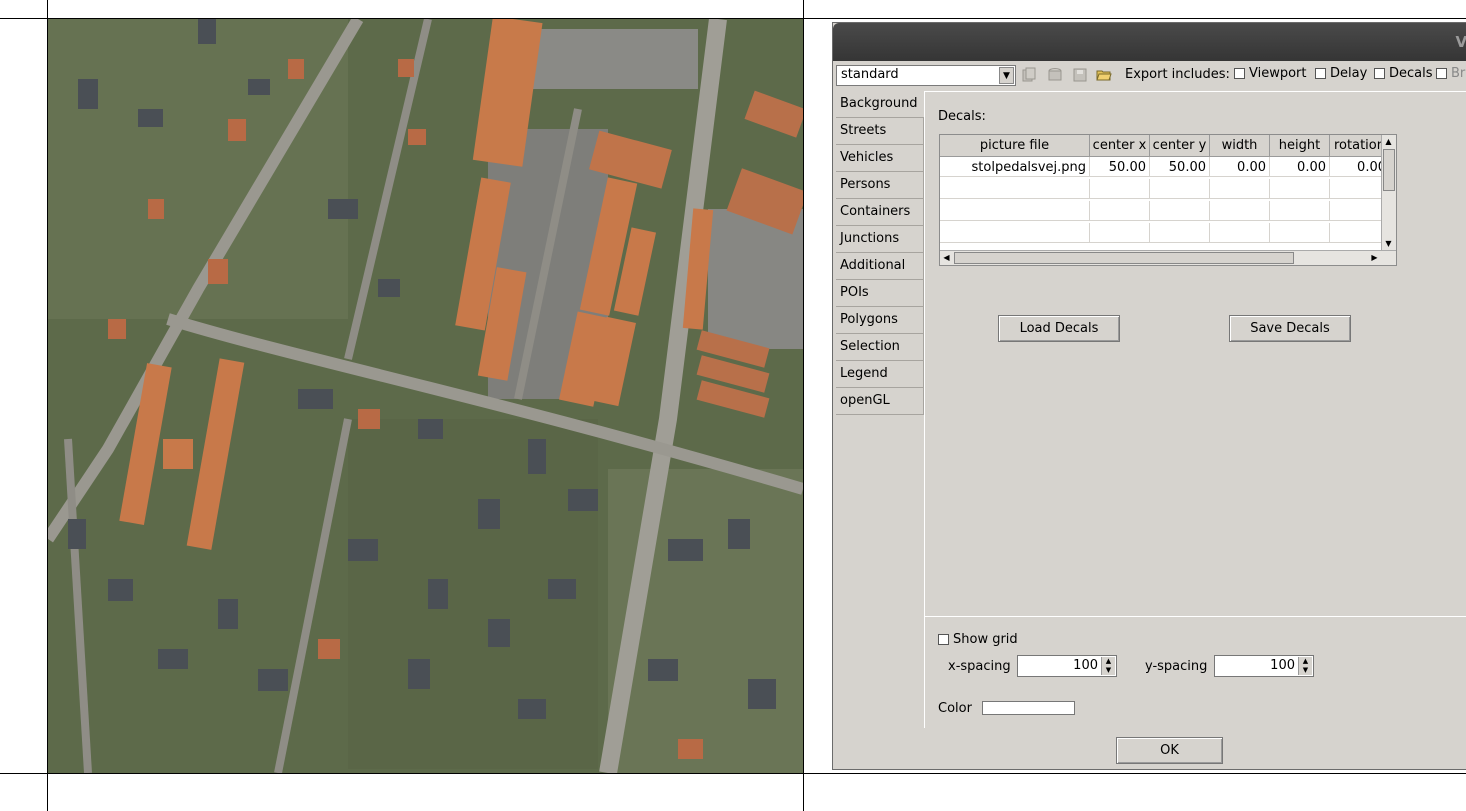 This screenshot has width=1466, height=811. Describe the element at coordinates (1278, 73) in the screenshot. I see `checkbox-label: Viewport` at that location.